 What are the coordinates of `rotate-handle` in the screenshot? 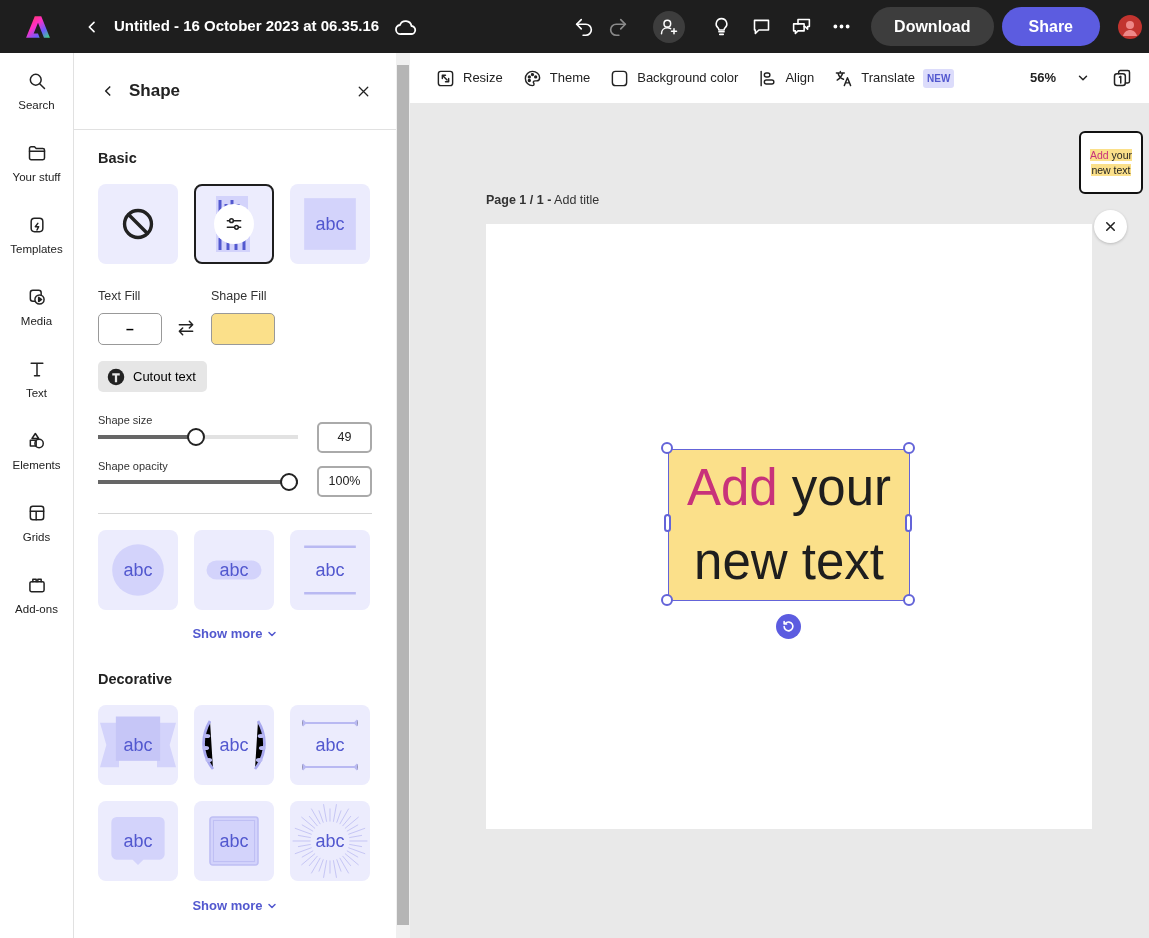 It's located at (788, 626).